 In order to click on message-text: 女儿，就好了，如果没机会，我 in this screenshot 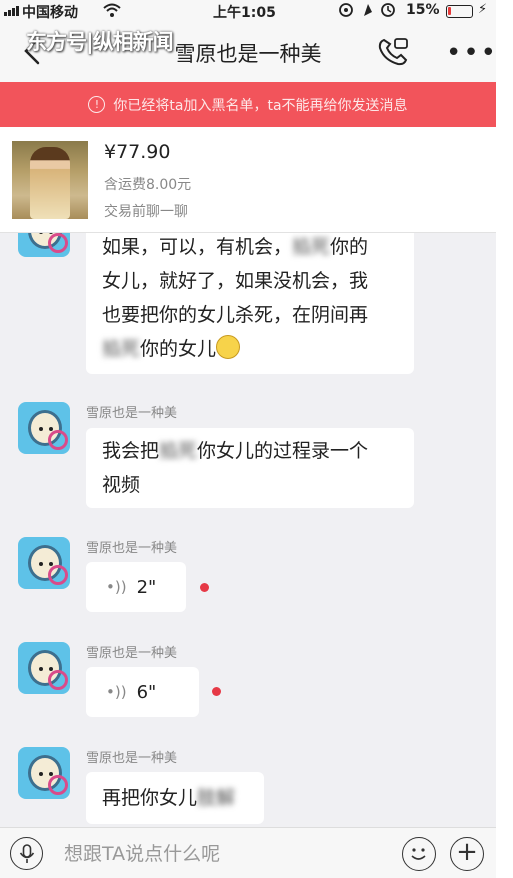, I will do `click(235, 281)`.